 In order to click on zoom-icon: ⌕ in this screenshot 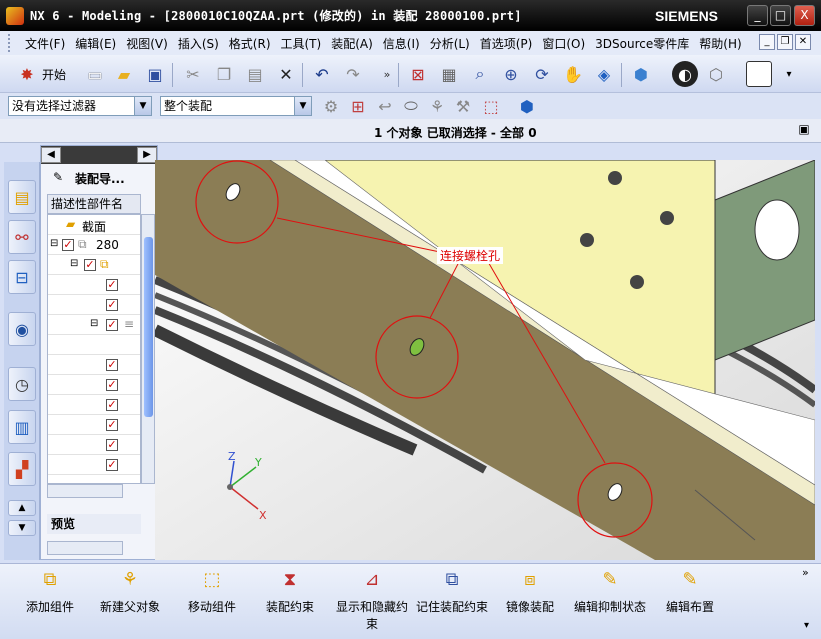, I will do `click(480, 74)`.